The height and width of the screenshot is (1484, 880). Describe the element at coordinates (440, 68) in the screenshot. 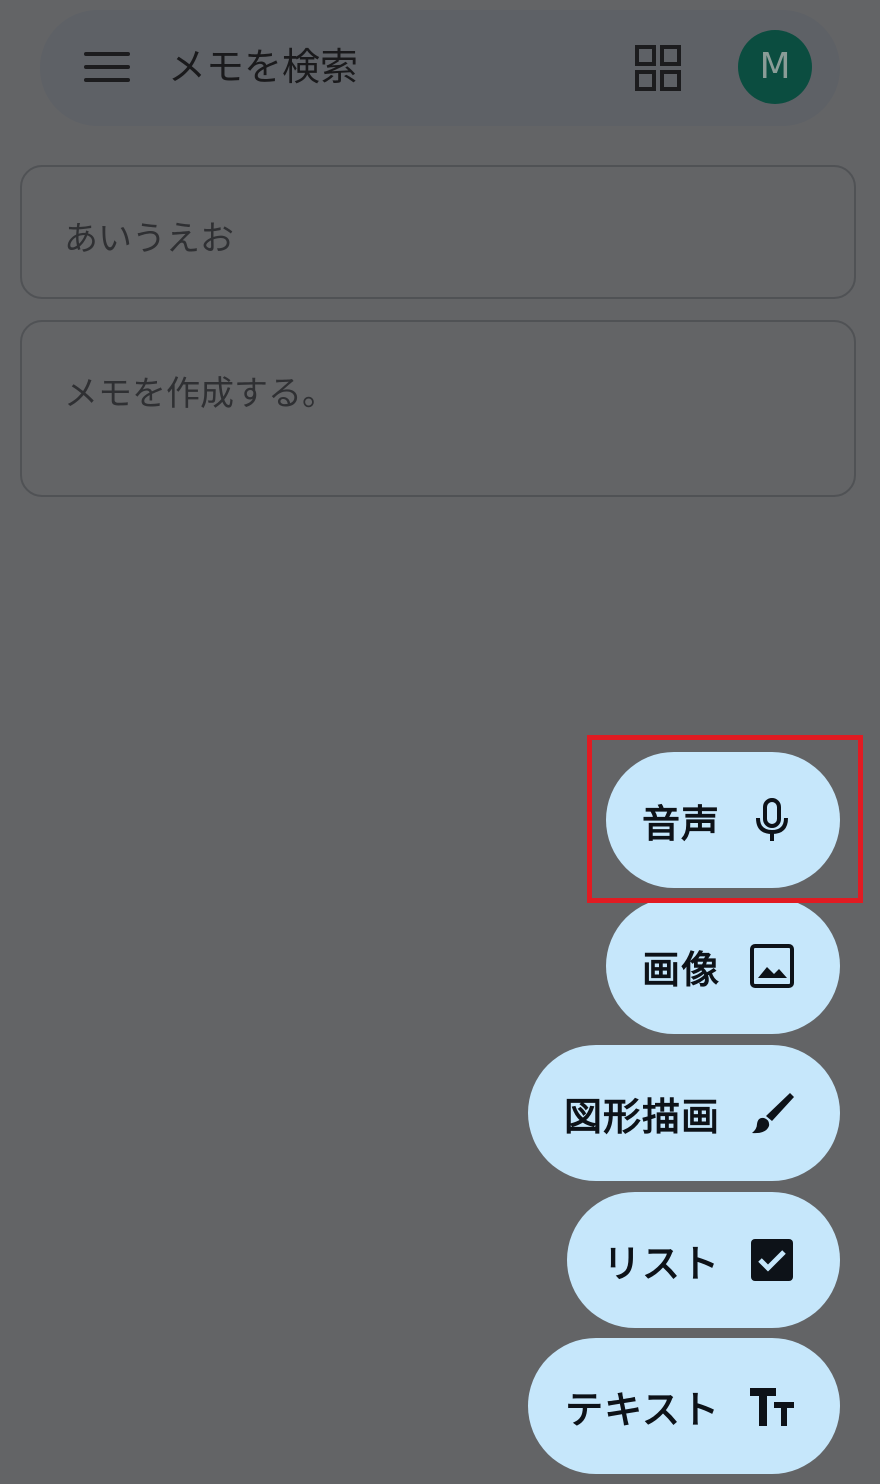

I see `search-bar` at that location.